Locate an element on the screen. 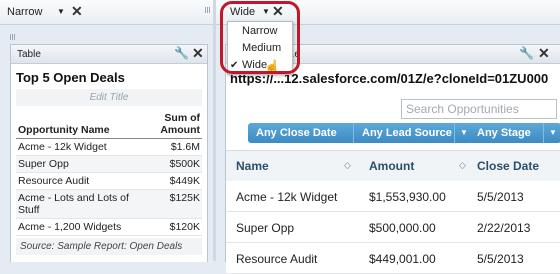 This screenshot has height=274, width=560. left-column-width-select: Narrow ▼ is located at coordinates (36, 12).